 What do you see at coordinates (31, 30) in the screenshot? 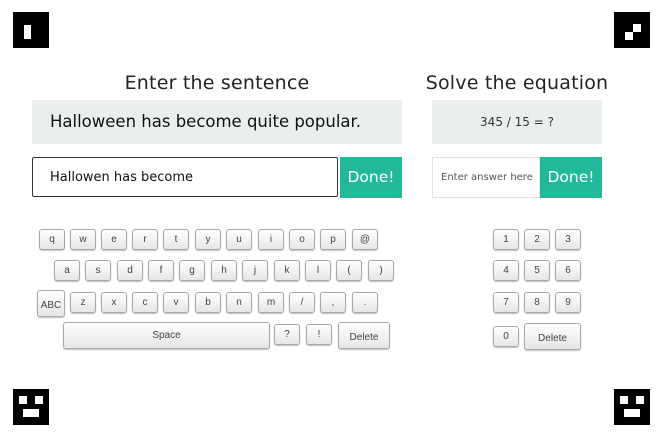
I see `corner-marker-top-left` at bounding box center [31, 30].